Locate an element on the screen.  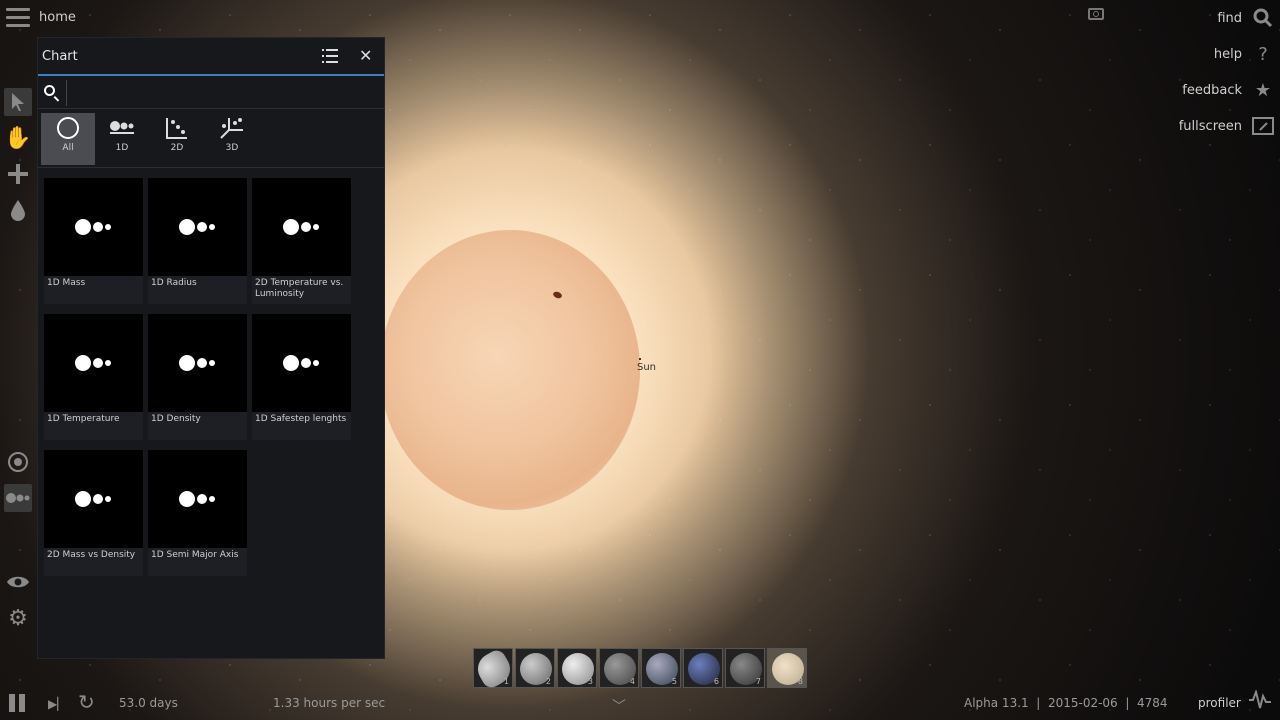
planet-slot-7: 7 is located at coordinates (745, 668).